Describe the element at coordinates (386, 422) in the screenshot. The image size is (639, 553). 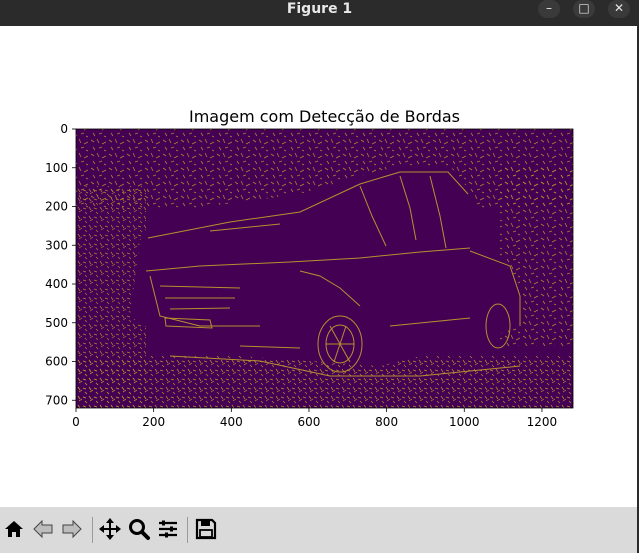
I see `x-tick-label: 800` at that location.